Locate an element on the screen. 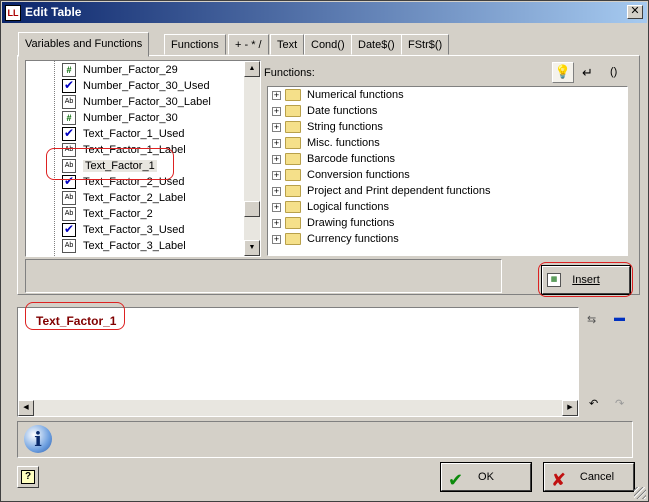  tab-variables-and-functions: Variables and Functions is located at coordinates (84, 44).